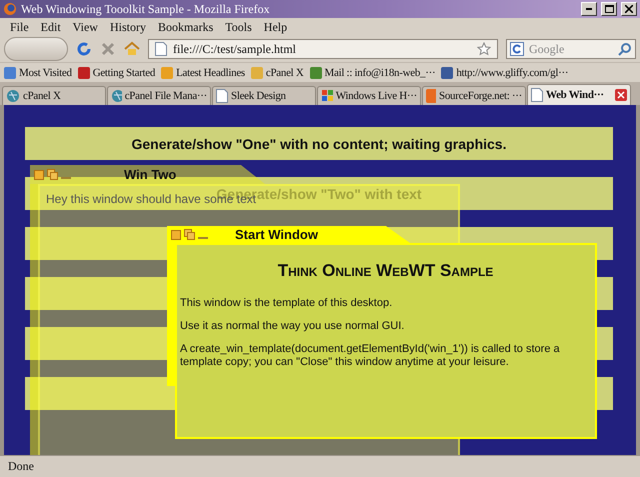 This screenshot has height=477, width=640. What do you see at coordinates (625, 49) in the screenshot?
I see `search-icon` at bounding box center [625, 49].